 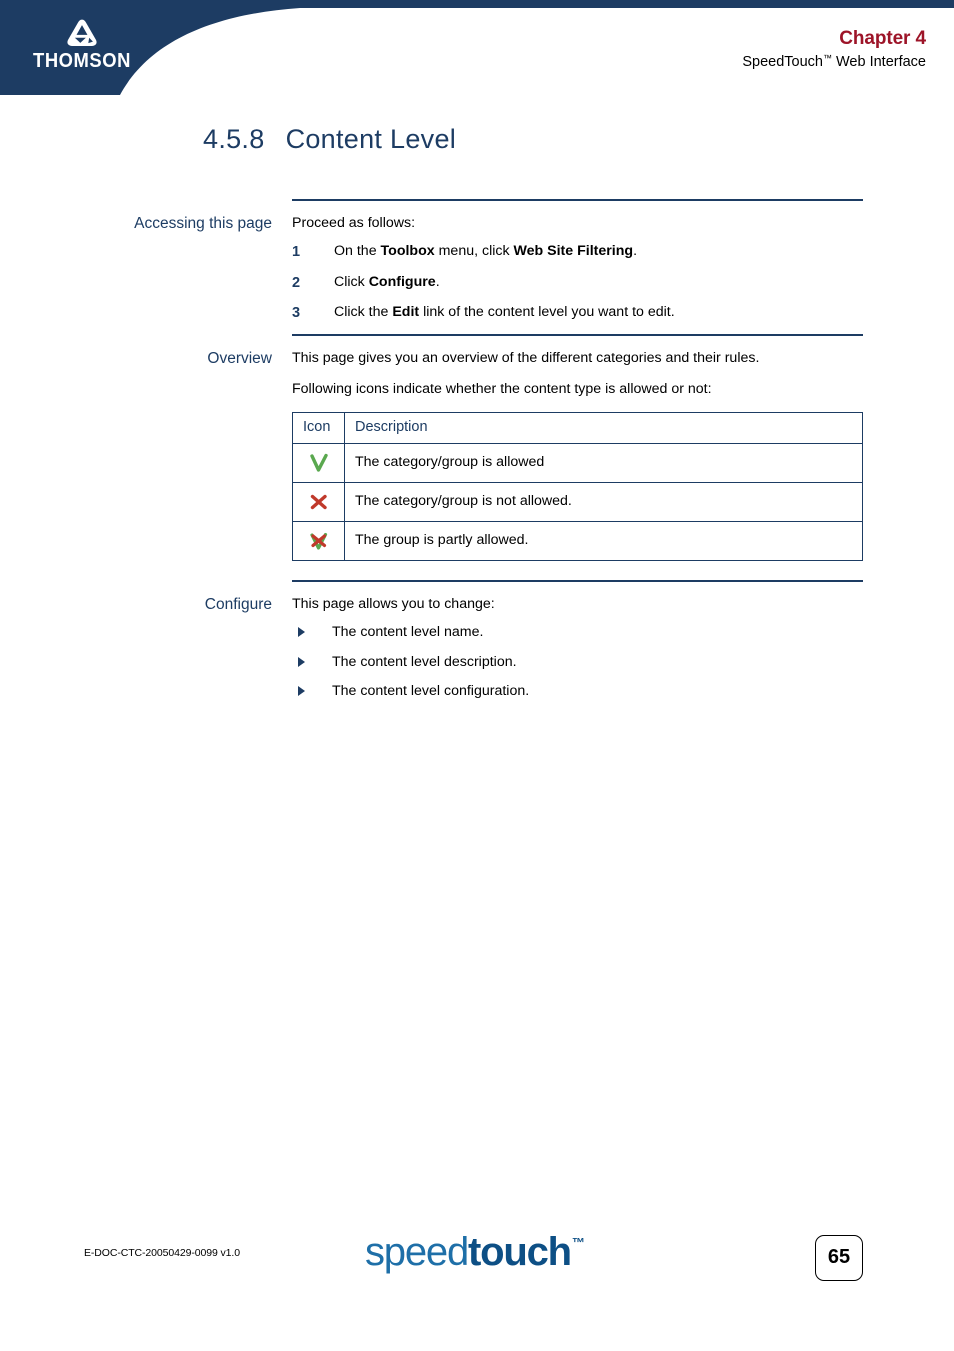 I want to click on chapter-subtitle-rest: Web Interface, so click(x=878, y=61).